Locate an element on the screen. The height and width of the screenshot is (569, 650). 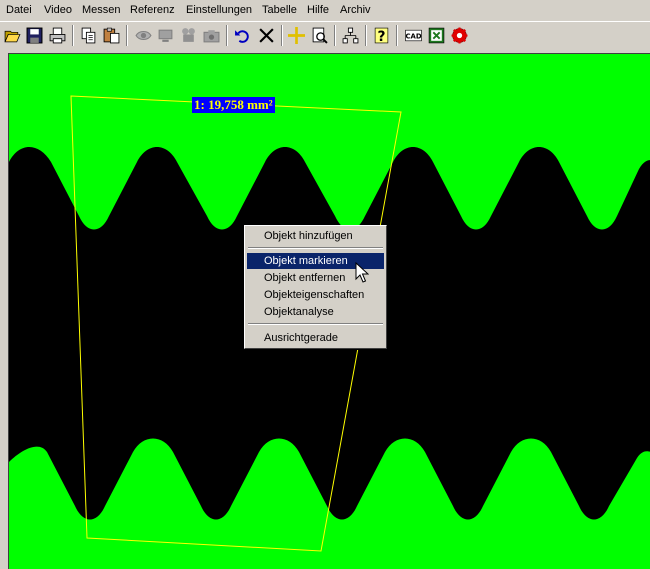
menu-tabelle: Tabelle is located at coordinates (279, 10).